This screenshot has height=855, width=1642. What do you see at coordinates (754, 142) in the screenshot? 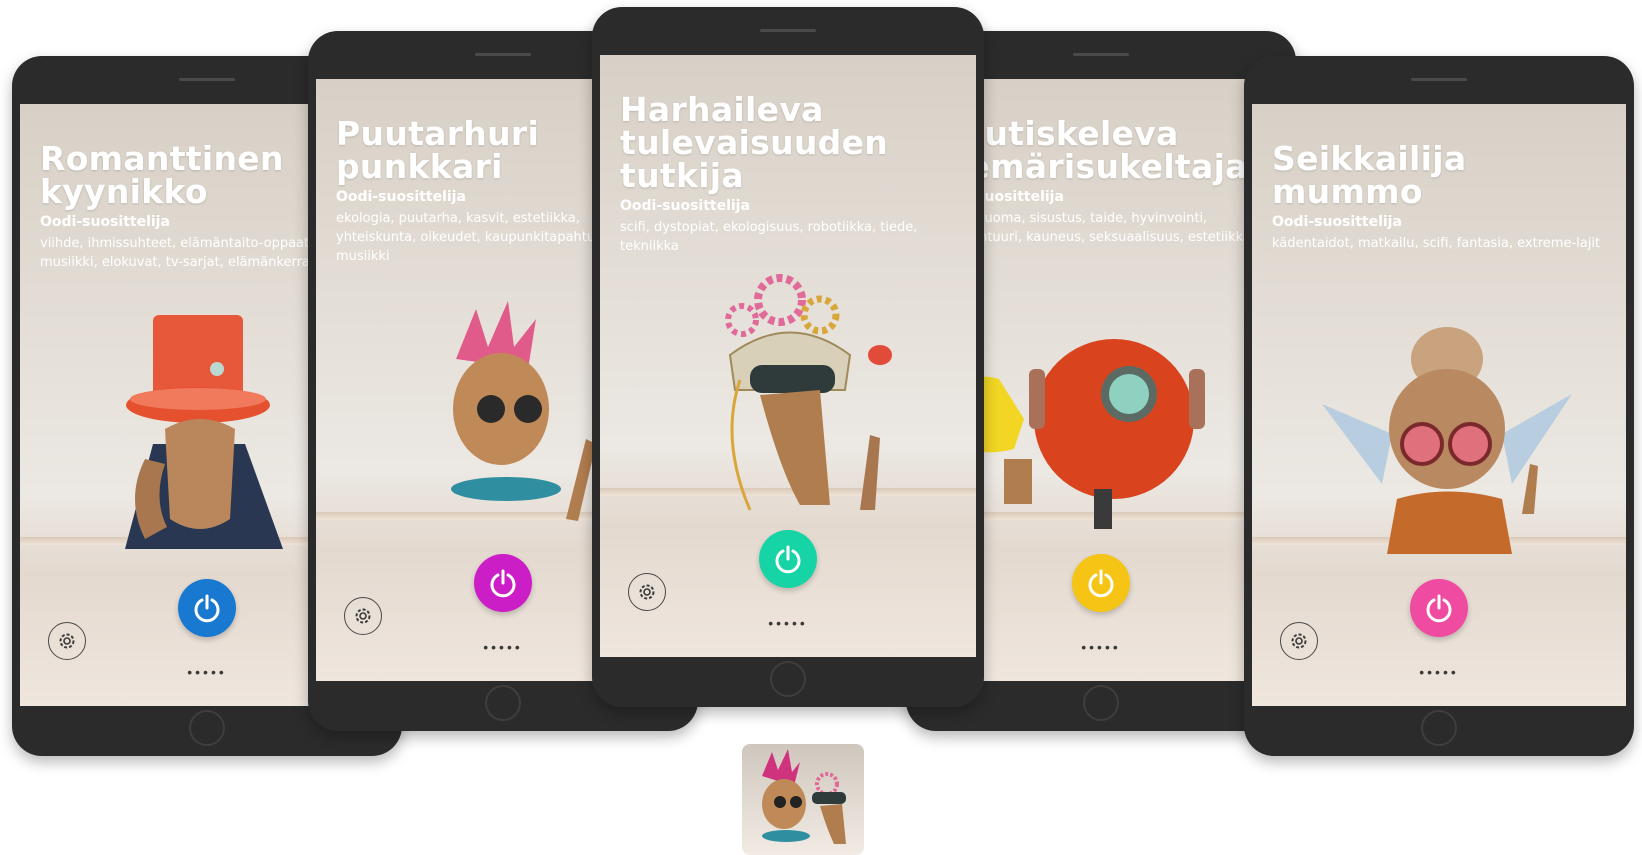
I see `card-title: Harhaileva tulevaisuuden tutkija` at bounding box center [754, 142].